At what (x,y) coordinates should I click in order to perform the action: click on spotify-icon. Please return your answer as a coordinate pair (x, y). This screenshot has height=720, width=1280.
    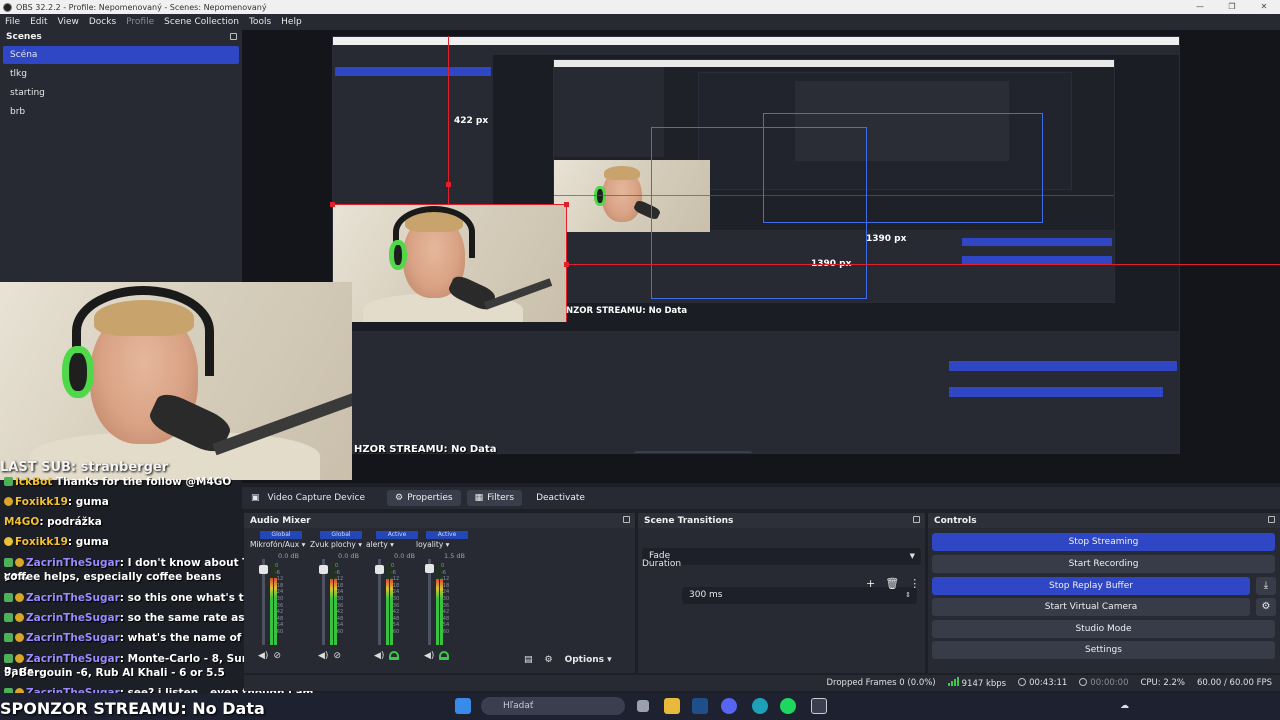
    Looking at the image, I should click on (788, 706).